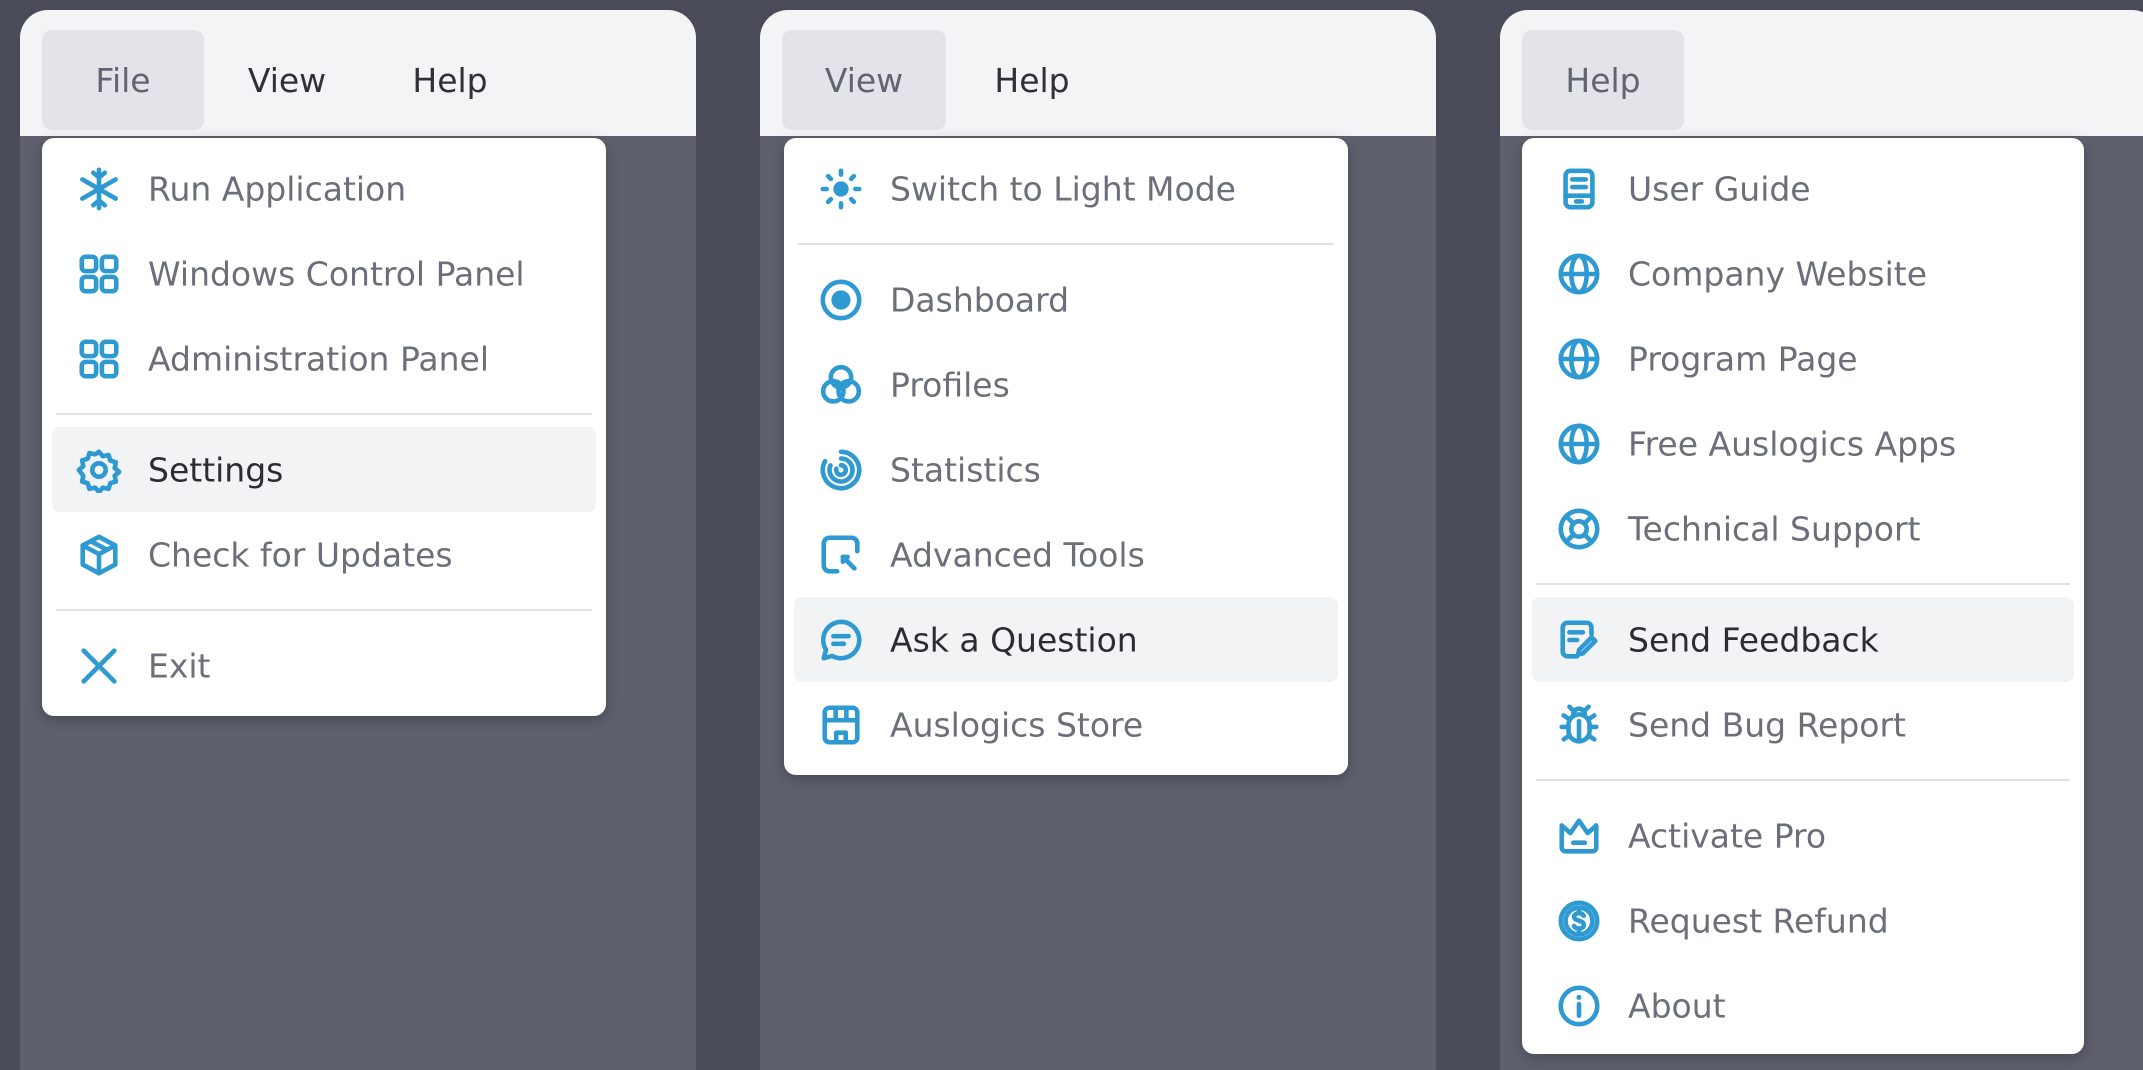 The height and width of the screenshot is (1070, 2143). I want to click on menu-item-label: Windows Control Panel, so click(336, 273).